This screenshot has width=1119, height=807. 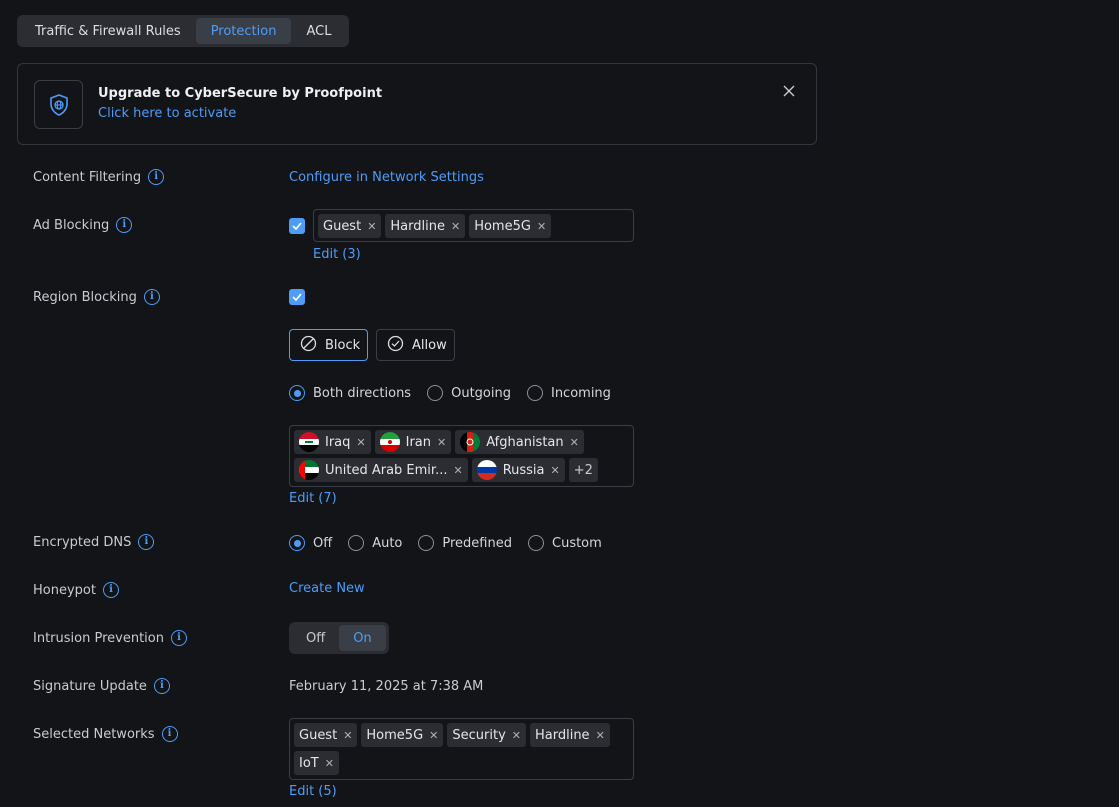 What do you see at coordinates (243, 31) in the screenshot?
I see `tab-protection: Protection` at bounding box center [243, 31].